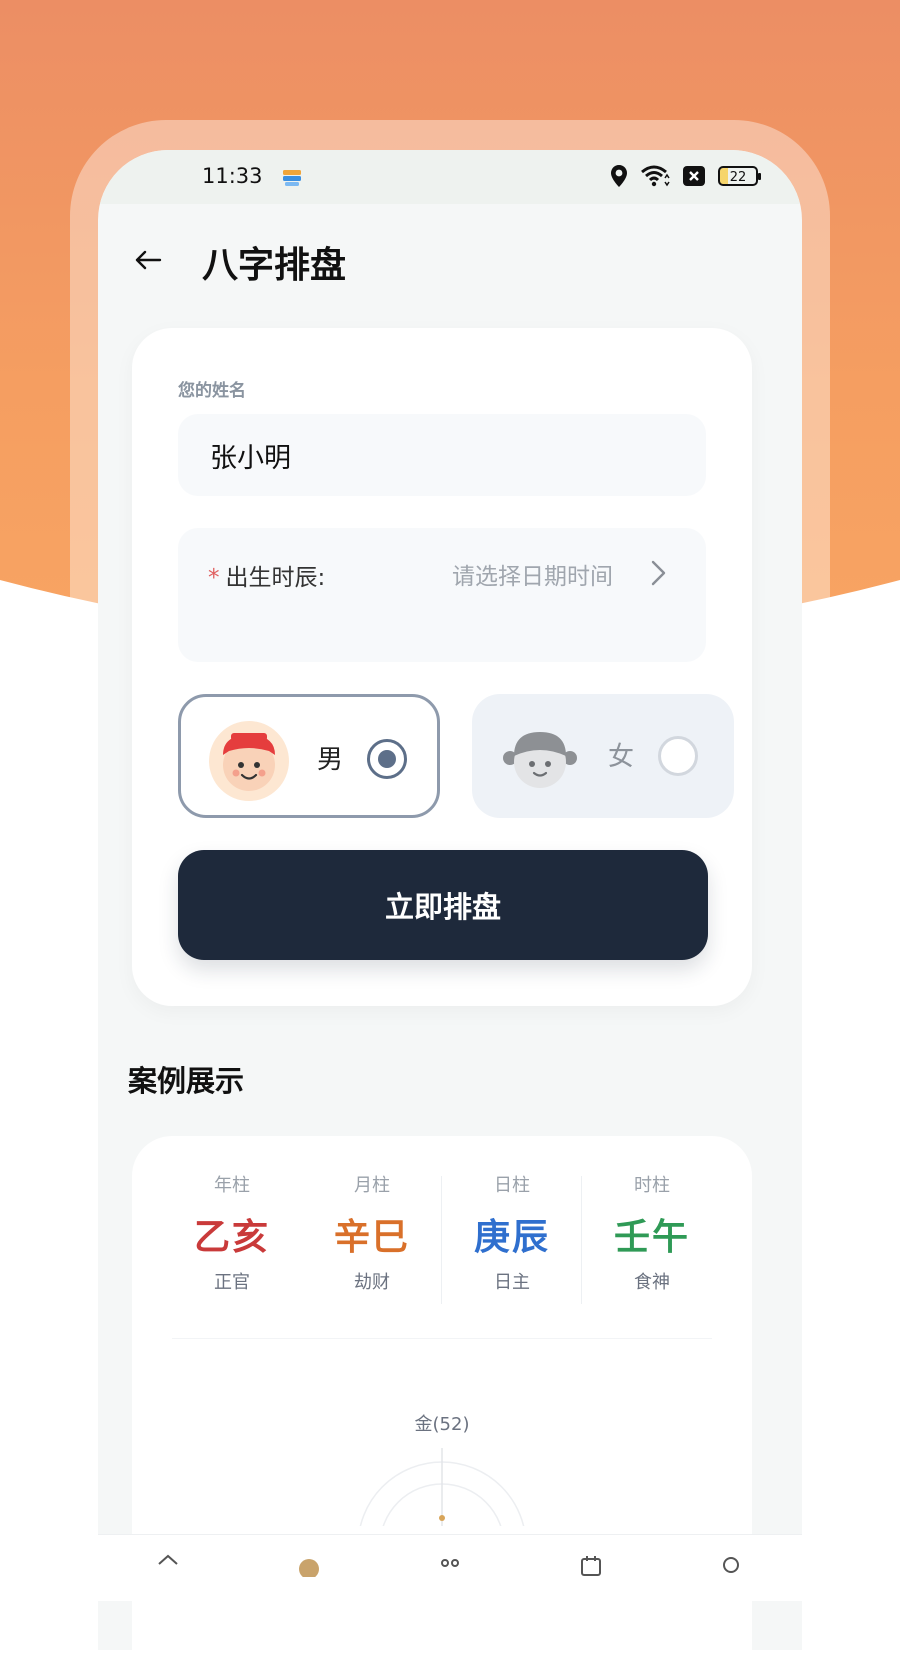  Describe the element at coordinates (512, 1185) in the screenshot. I see `pillar-label: 日柱` at that location.